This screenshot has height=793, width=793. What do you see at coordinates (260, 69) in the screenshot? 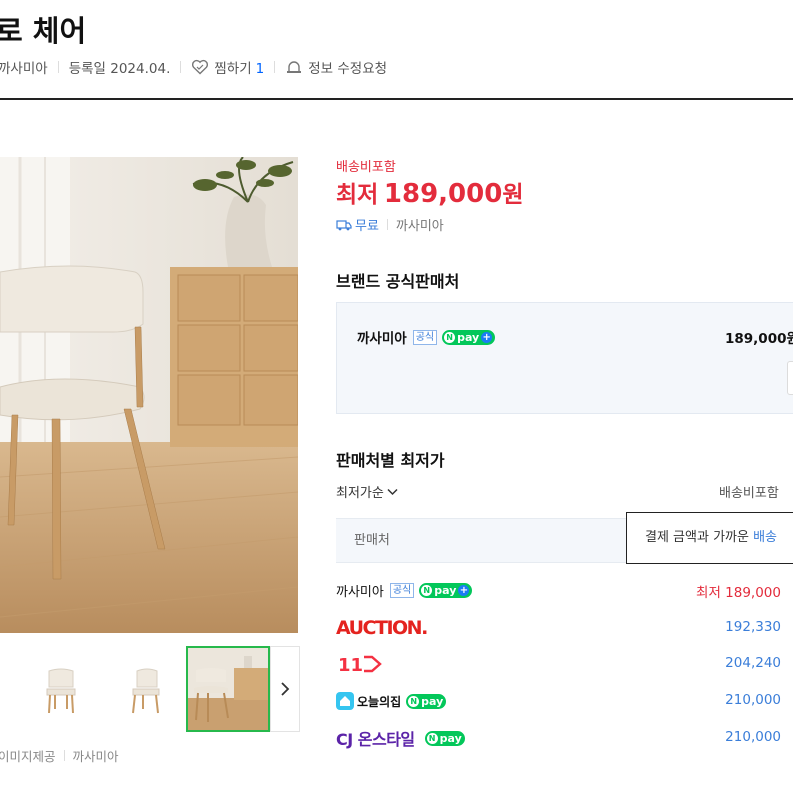
I see `like-count: 1` at bounding box center [260, 69].